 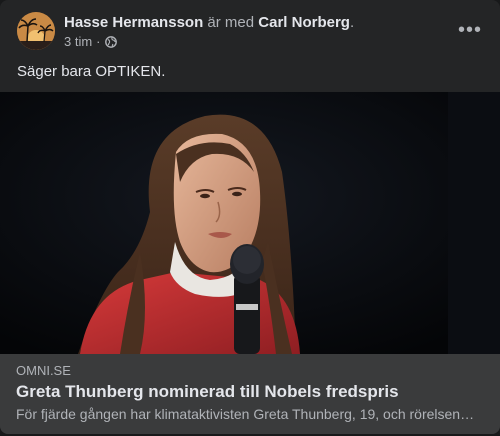 I want to click on author-name: Hasse Hermansson, so click(x=133, y=22).